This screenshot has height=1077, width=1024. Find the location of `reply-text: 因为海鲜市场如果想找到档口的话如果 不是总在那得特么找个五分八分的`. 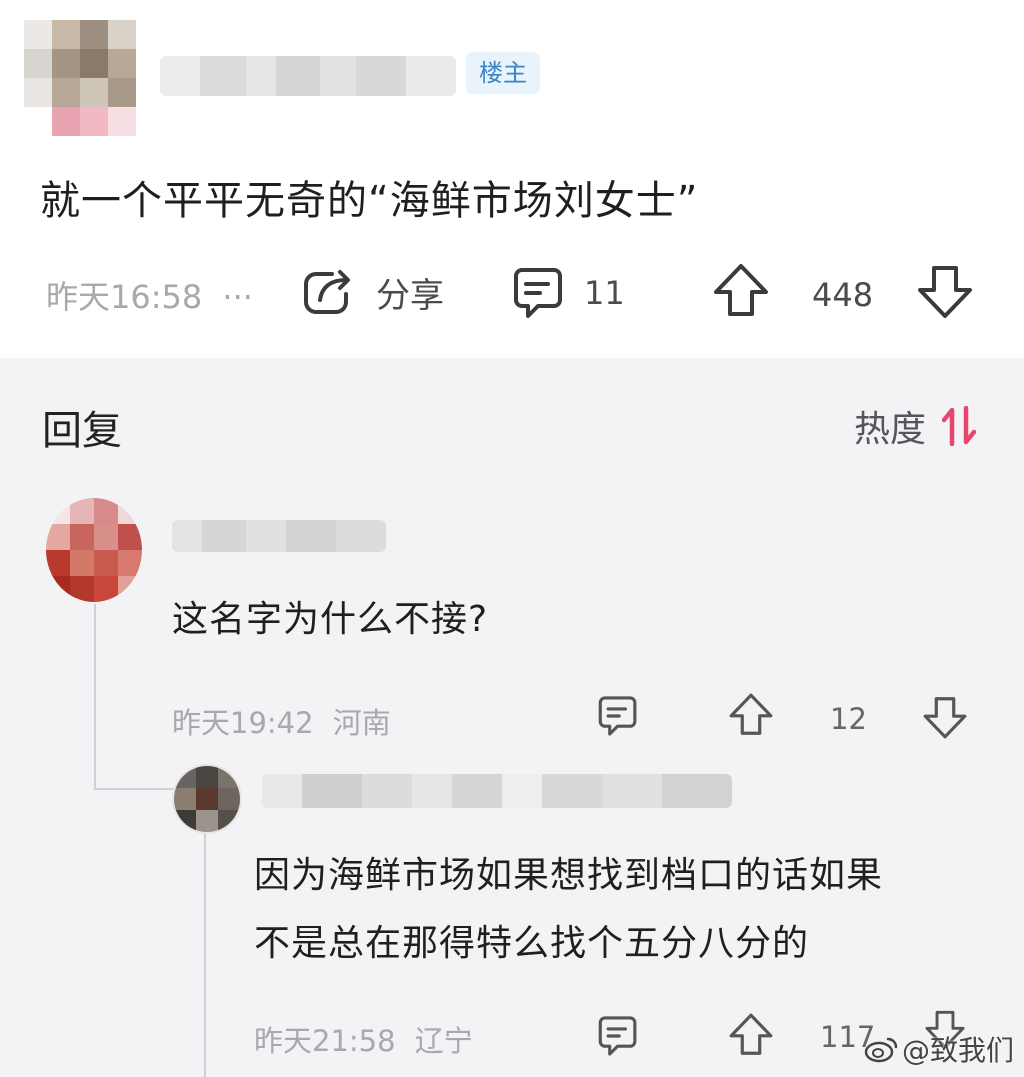

reply-text: 因为海鲜市场如果想找到档口的话如果 不是总在那得特么找个五分八分的 is located at coordinates (568, 910).